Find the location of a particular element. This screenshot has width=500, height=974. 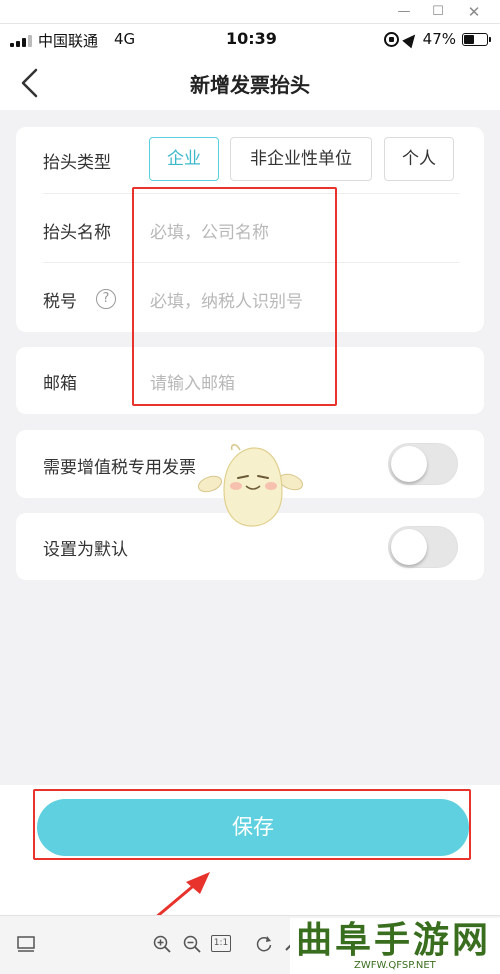

signal-icon is located at coordinates (21, 41).